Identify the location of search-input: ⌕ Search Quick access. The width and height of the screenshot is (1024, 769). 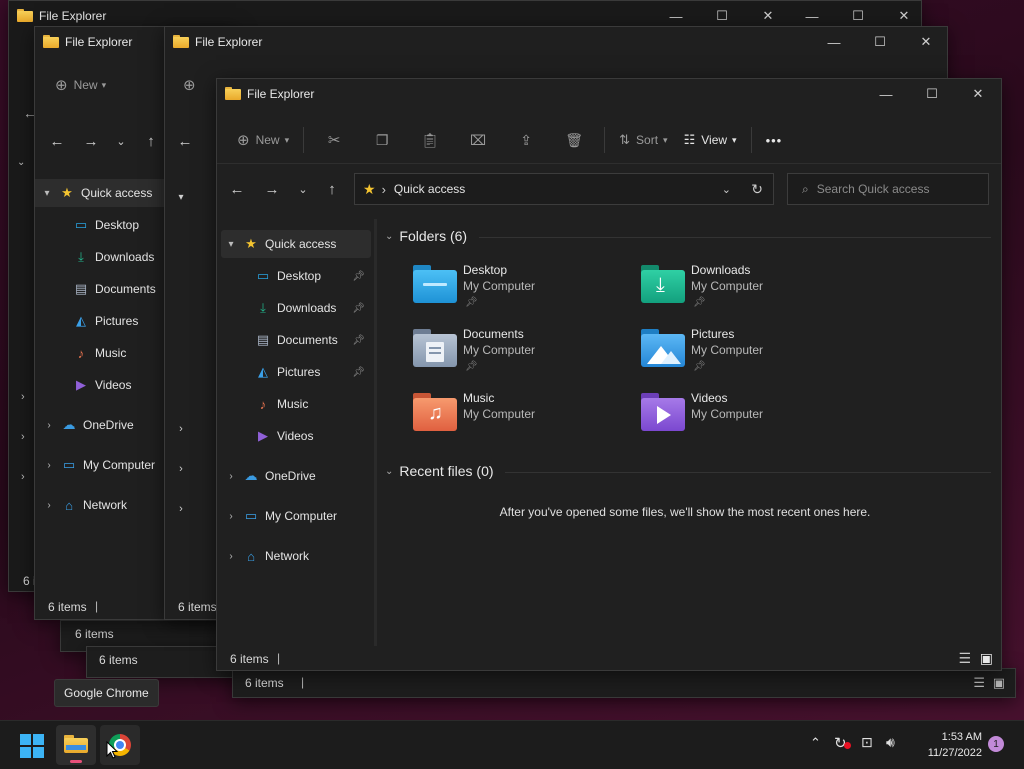
(888, 189).